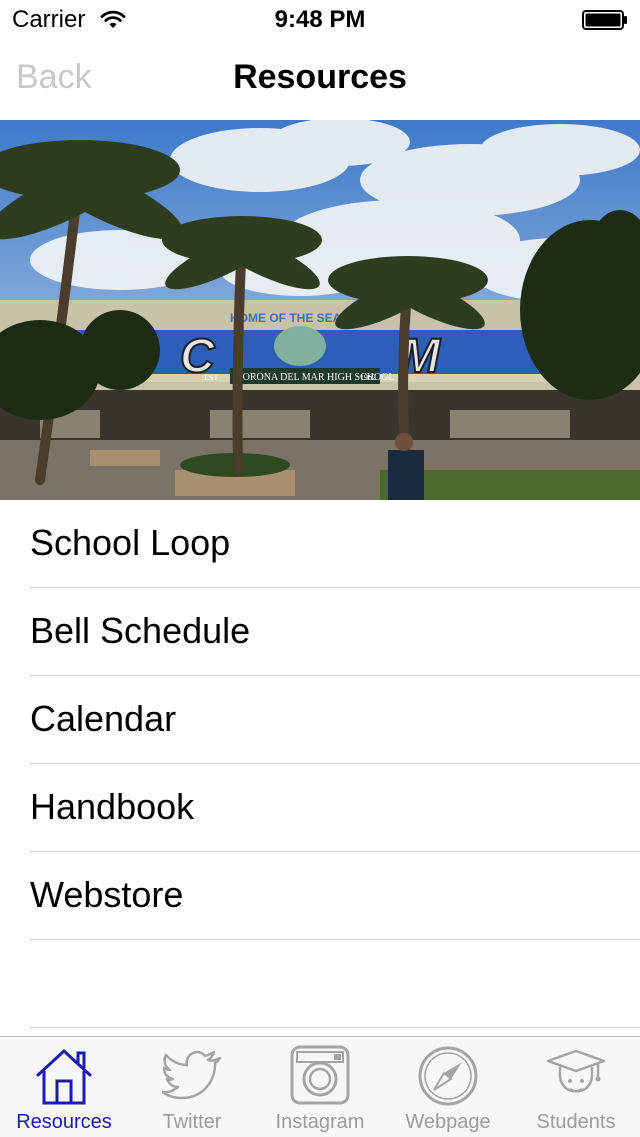  Describe the element at coordinates (320, 632) in the screenshot. I see `list-item-bell-schedule: Bell Schedule` at that location.